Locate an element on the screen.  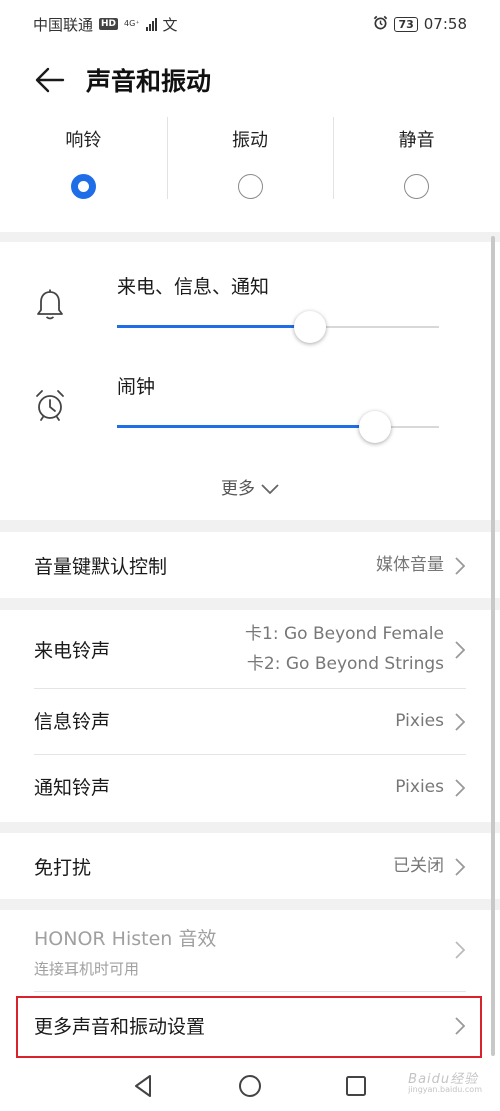
watermark-sub: jingyan.baidu.com is located at coordinates (445, 1089).